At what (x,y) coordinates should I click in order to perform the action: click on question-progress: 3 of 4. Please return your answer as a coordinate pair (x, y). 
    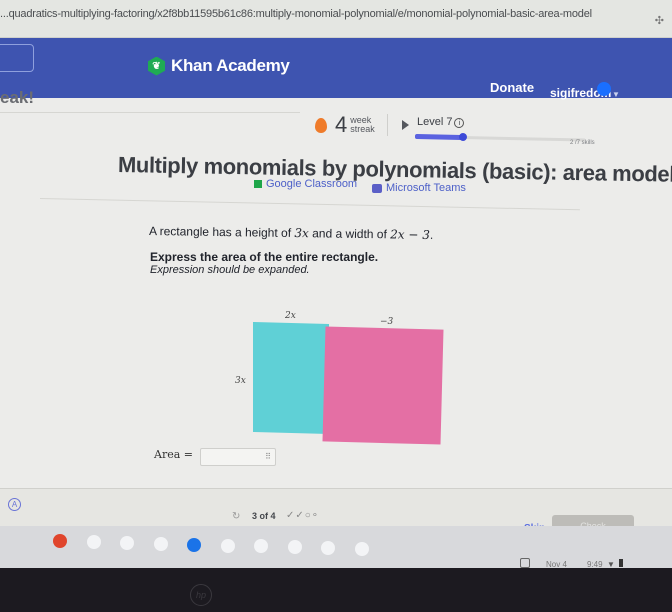
    Looking at the image, I should click on (264, 516).